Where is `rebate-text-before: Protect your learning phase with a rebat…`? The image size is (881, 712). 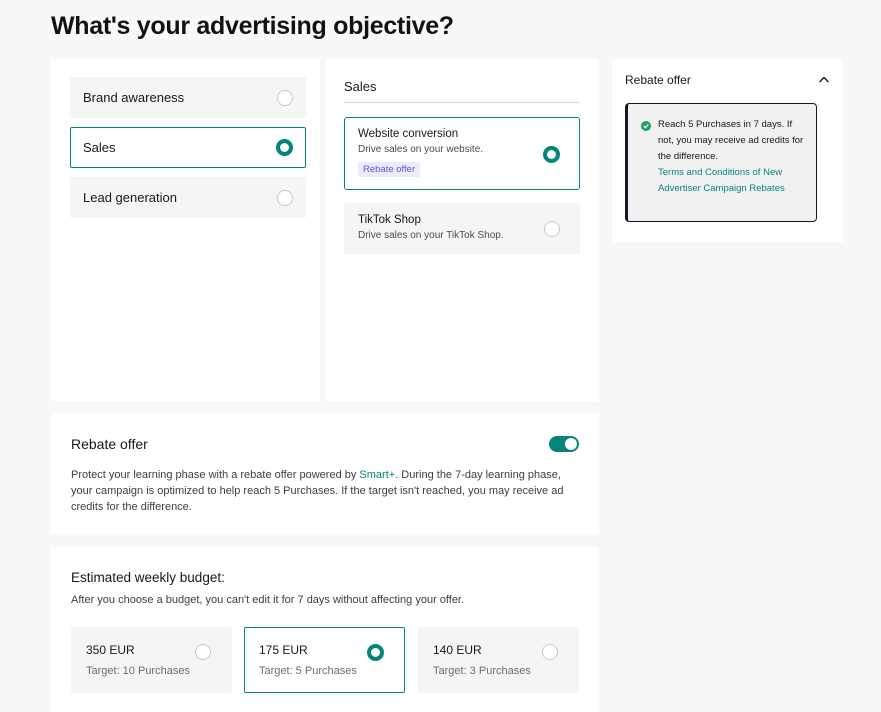 rebate-text-before: Protect your learning phase with a rebat… is located at coordinates (215, 475).